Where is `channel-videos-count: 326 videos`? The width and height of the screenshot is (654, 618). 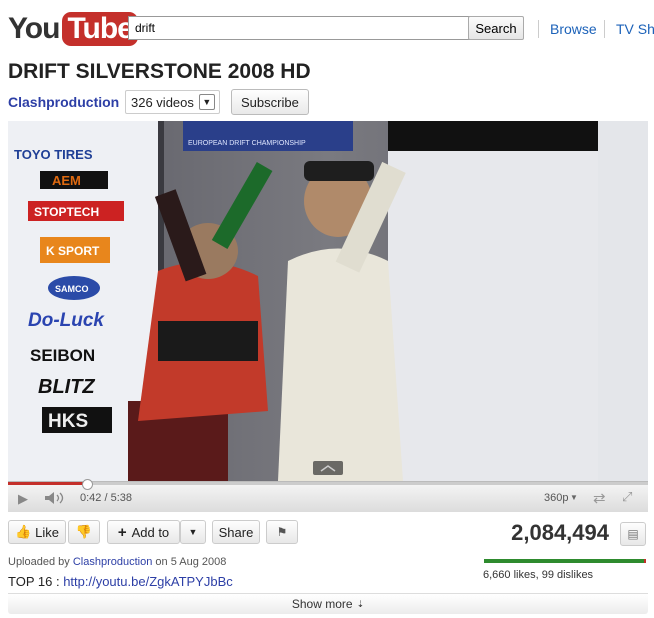 channel-videos-count: 326 videos is located at coordinates (162, 102).